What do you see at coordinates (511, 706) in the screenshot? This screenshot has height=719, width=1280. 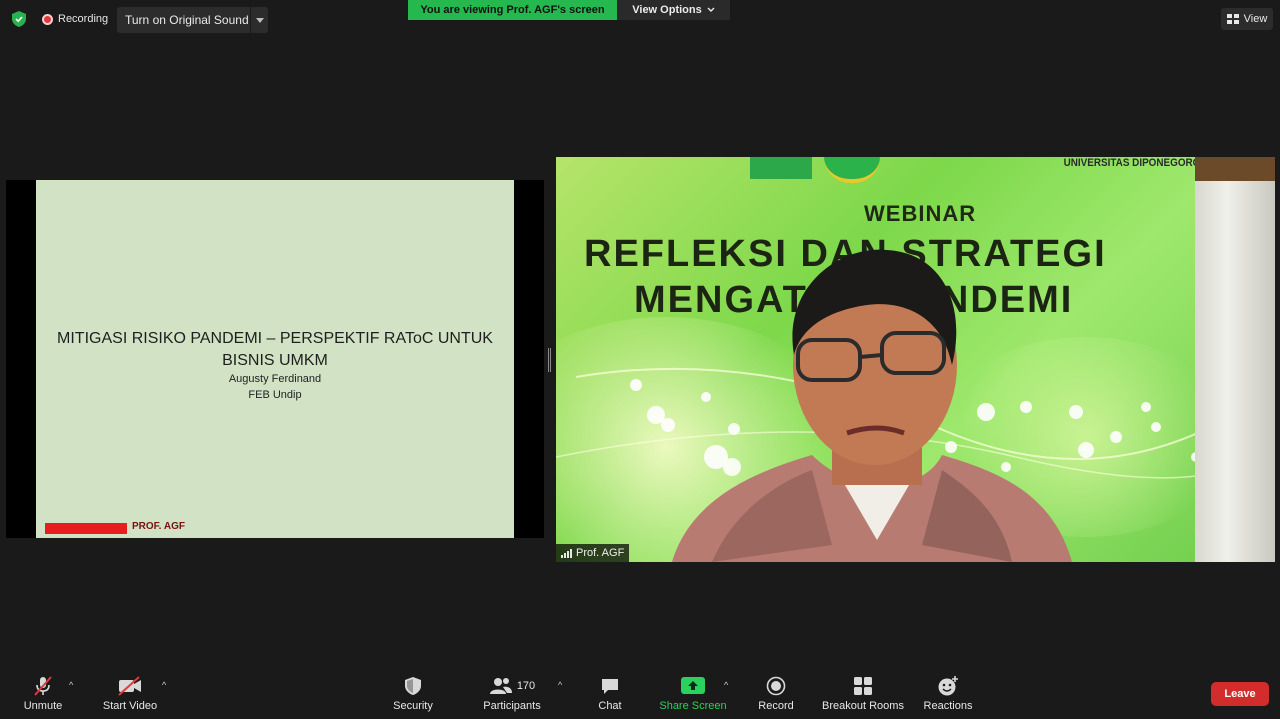 I see `participants-label: Participants` at bounding box center [511, 706].